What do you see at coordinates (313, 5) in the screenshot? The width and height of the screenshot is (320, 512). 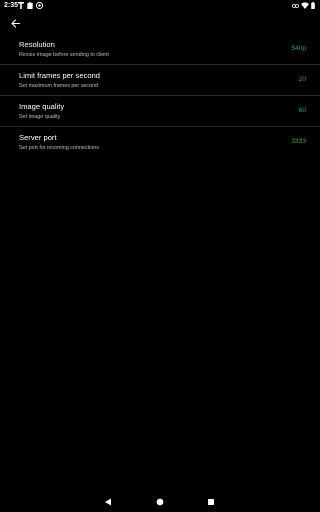 I see `battery-icon` at bounding box center [313, 5].